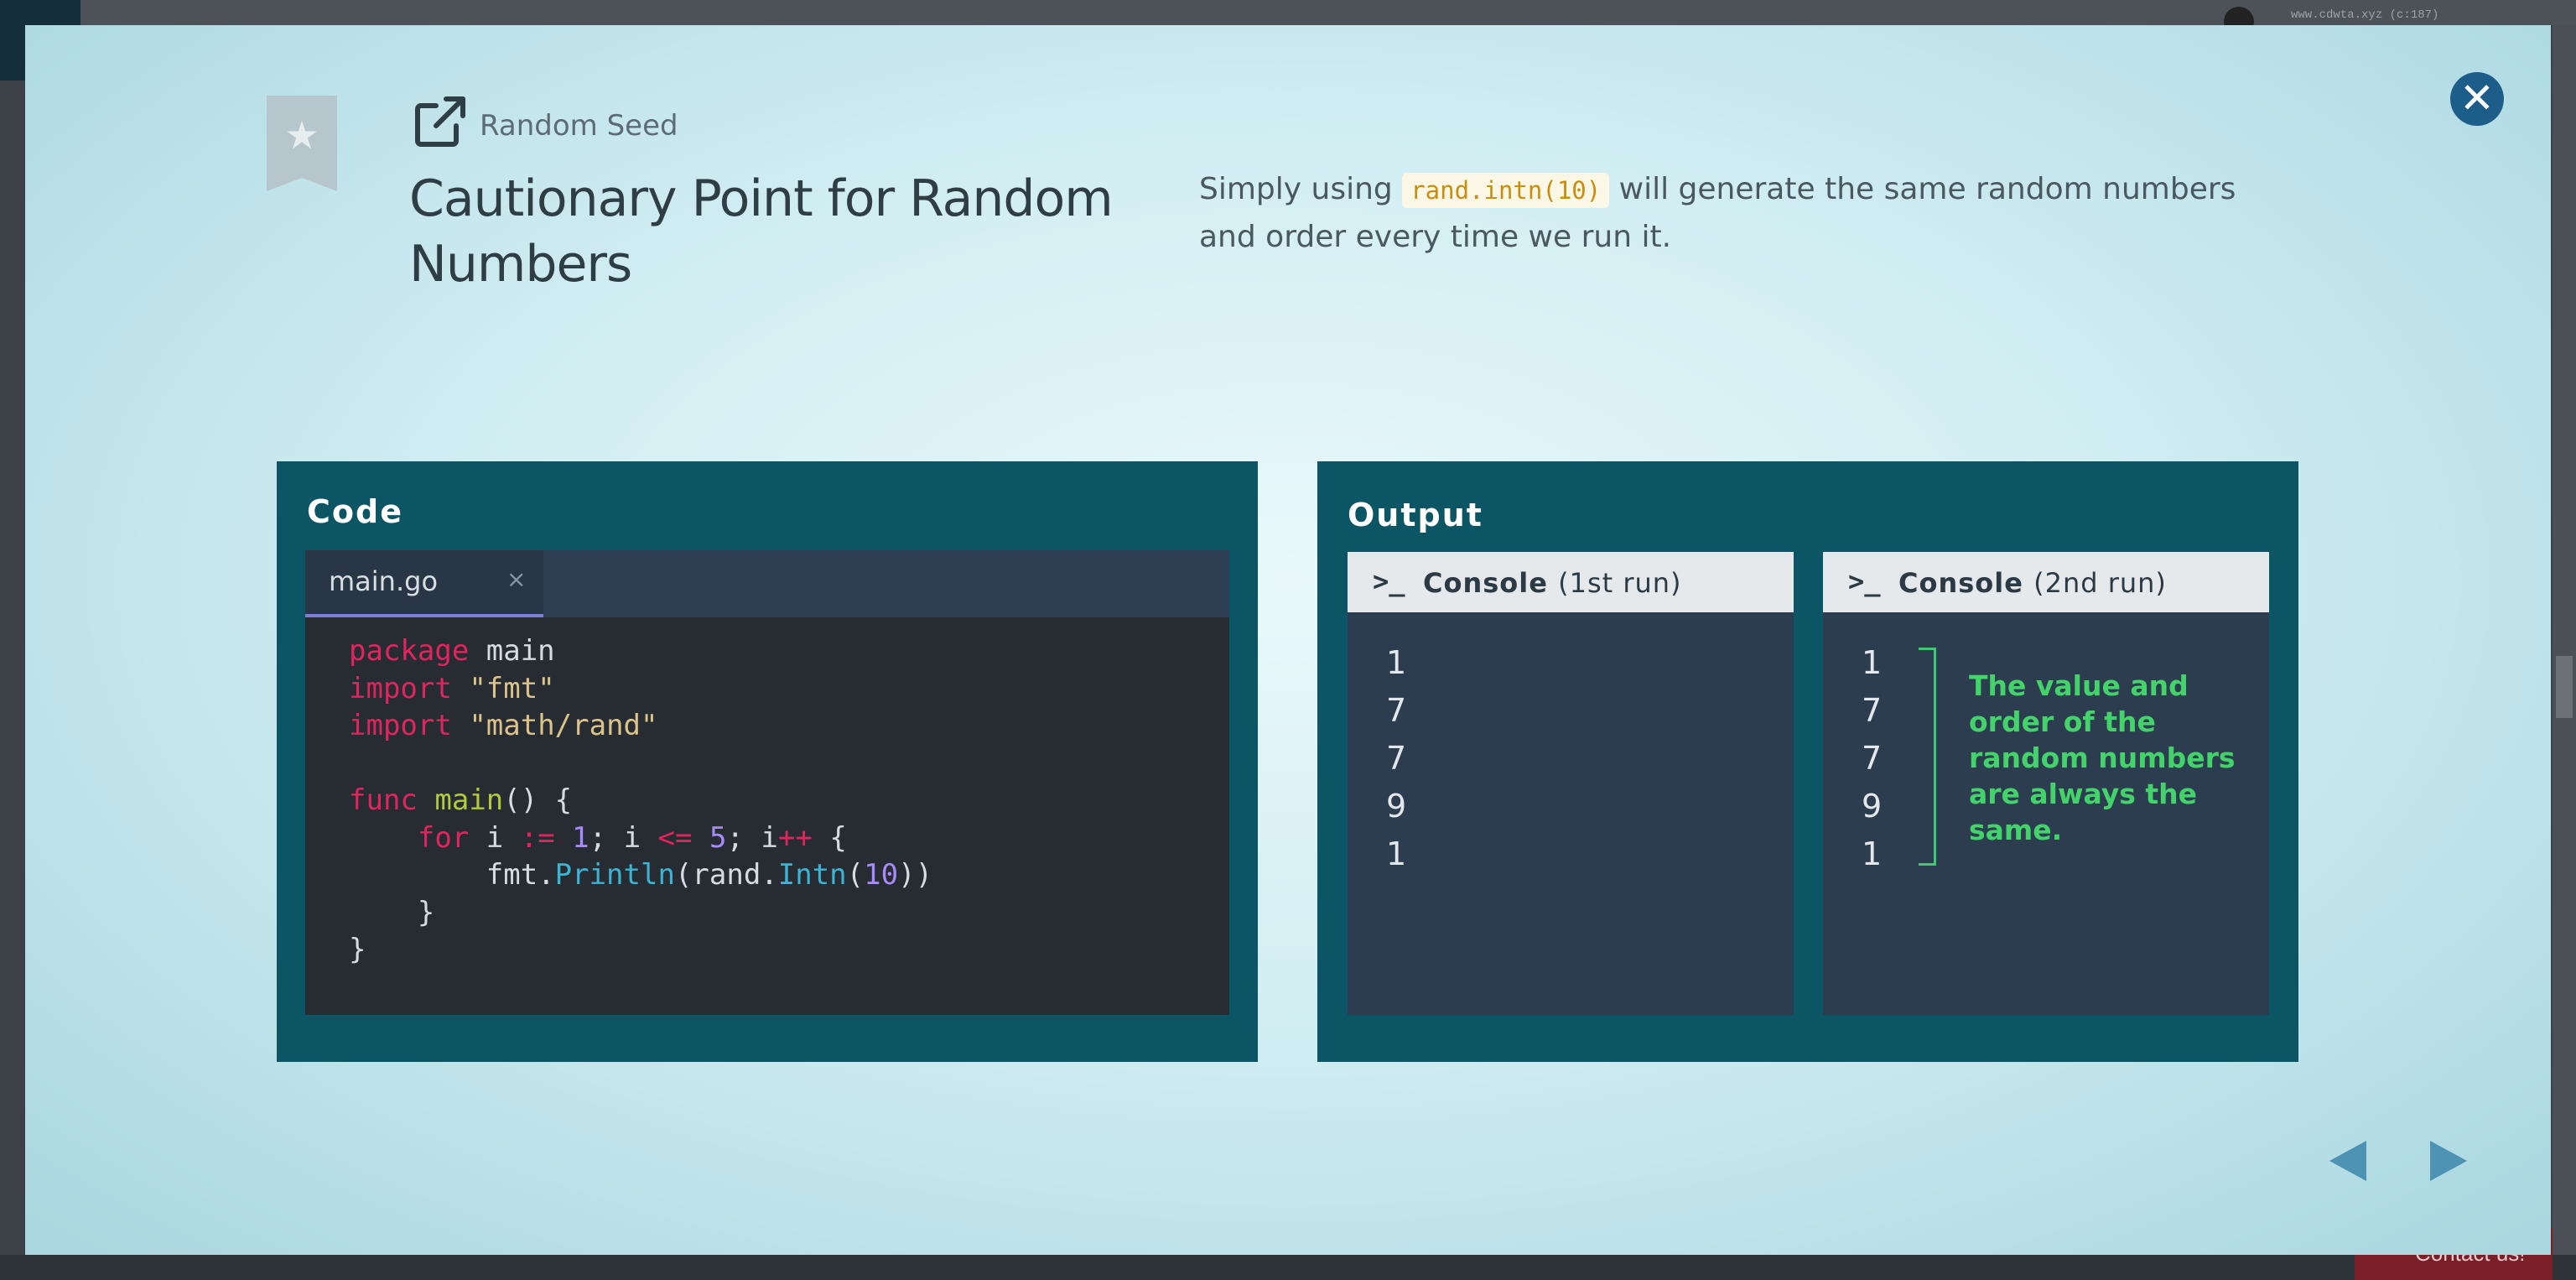 Image resolution: width=2576 pixels, height=1280 pixels. What do you see at coordinates (1415, 515) in the screenshot?
I see `output-panel-title: Output` at bounding box center [1415, 515].